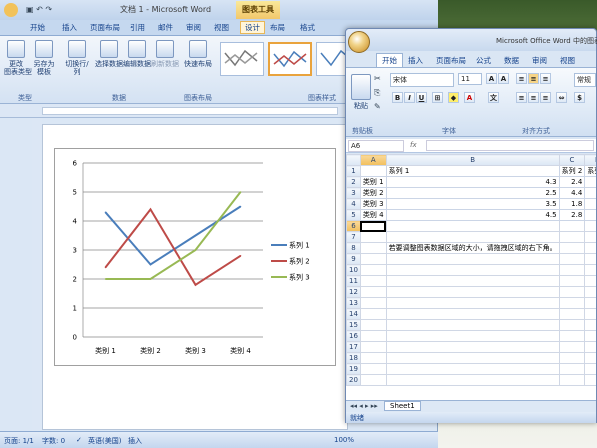 Image resolution: width=597 pixels, height=448 pixels. What do you see at coordinates (353, 259) in the screenshot?
I see `row-header: 9` at bounding box center [353, 259].